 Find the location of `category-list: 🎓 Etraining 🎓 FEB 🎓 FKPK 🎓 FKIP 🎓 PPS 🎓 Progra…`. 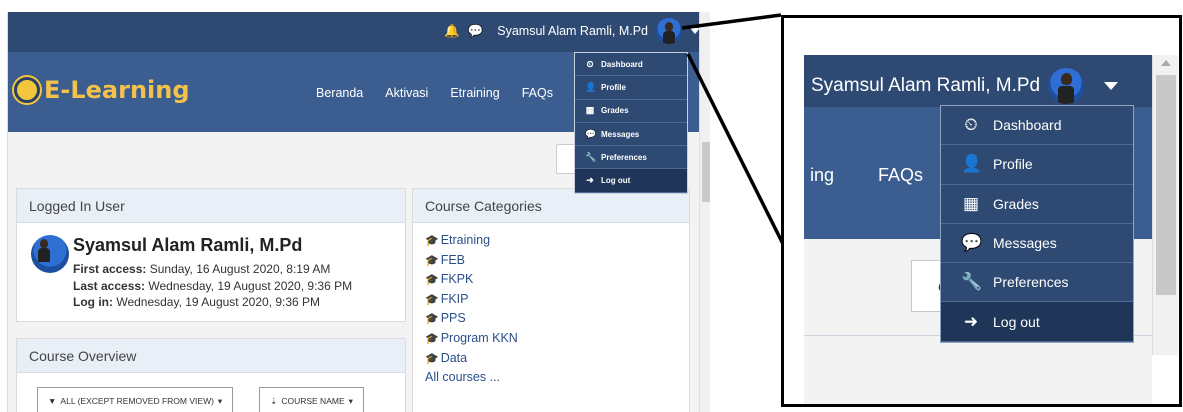

category-list: 🎓 Etraining 🎓 FEB 🎓 FKPK 🎓 FKIP 🎓 PPS 🎓 Progra… is located at coordinates (551, 309).